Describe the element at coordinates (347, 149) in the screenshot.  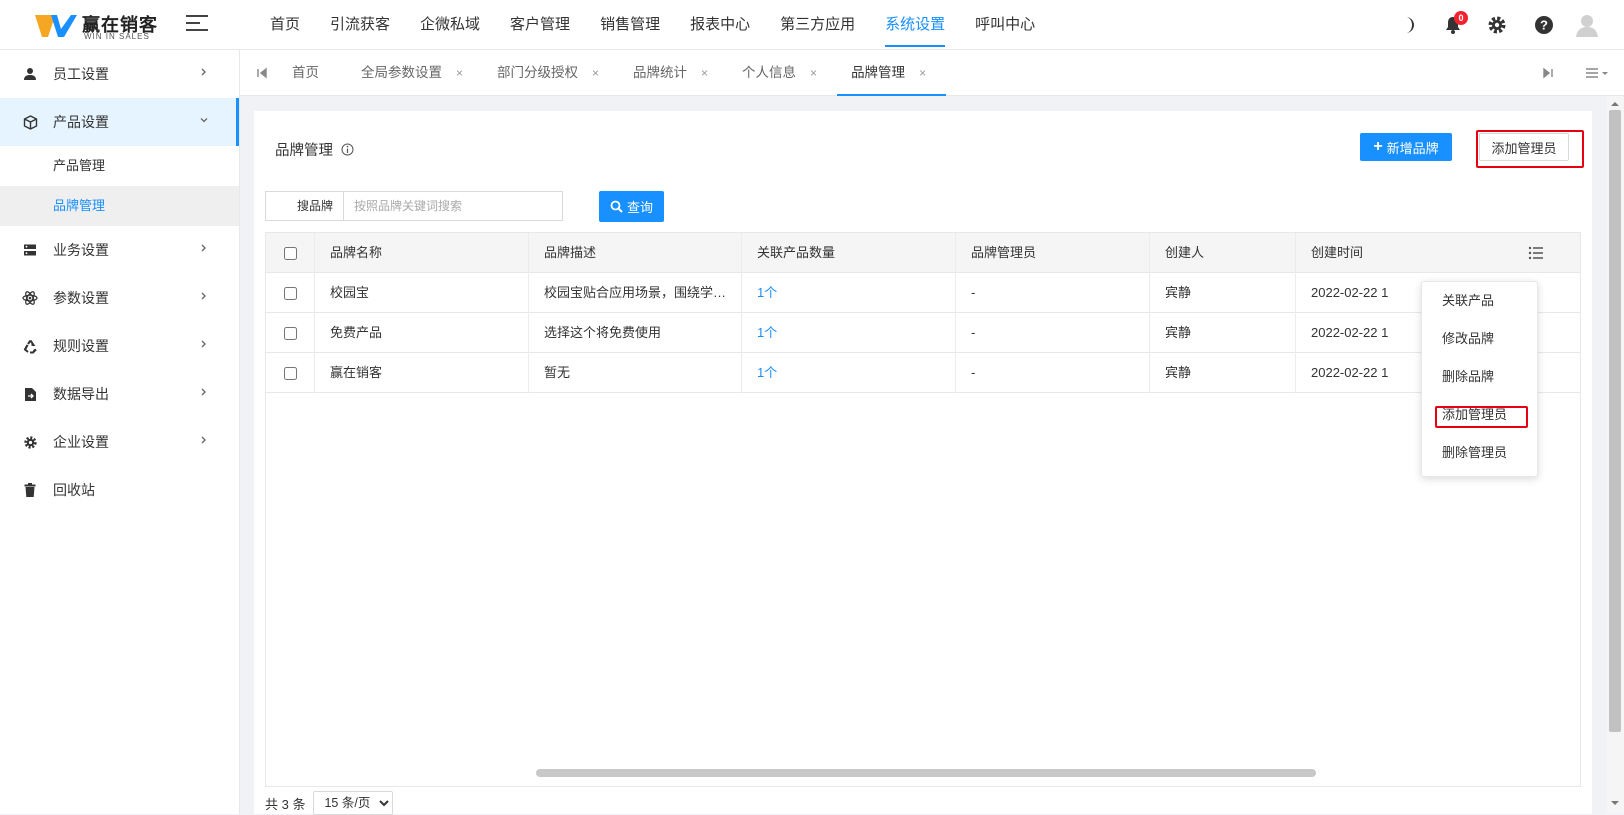
I see `info-icon` at that location.